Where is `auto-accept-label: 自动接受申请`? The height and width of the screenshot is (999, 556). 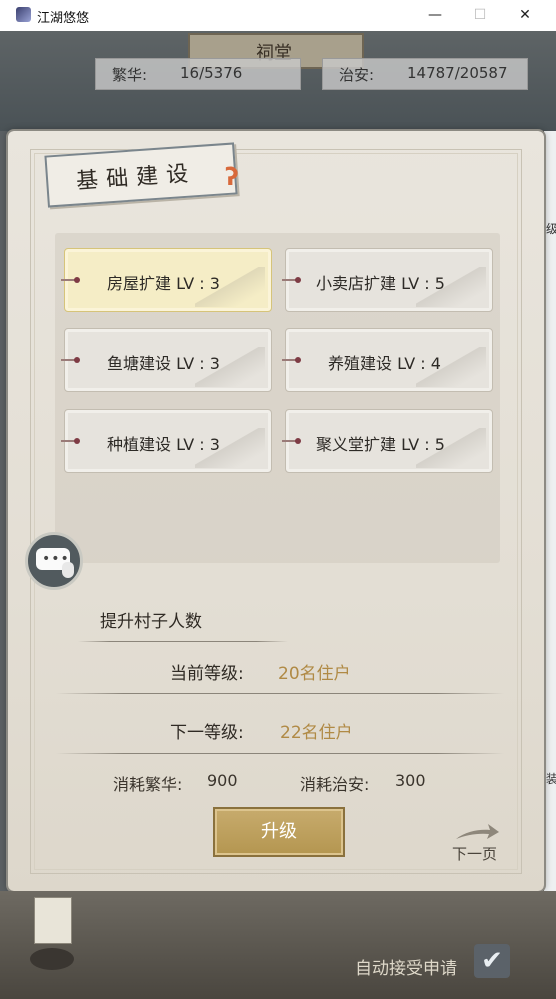 auto-accept-label: 自动接受申请 is located at coordinates (406, 969).